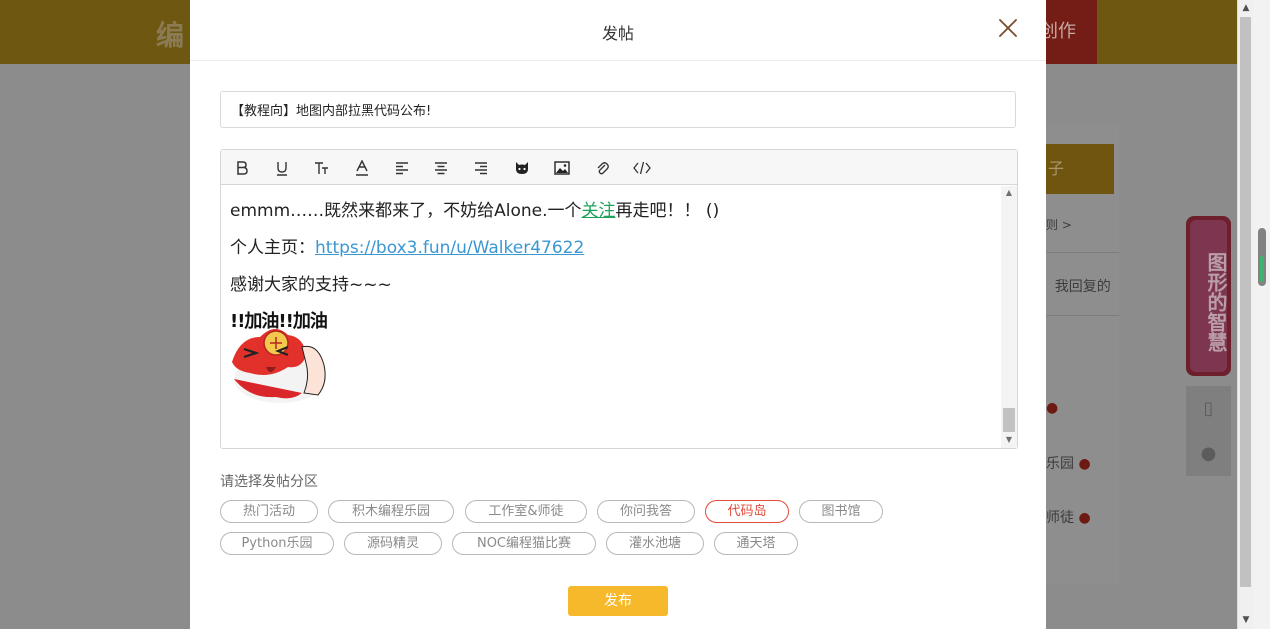 The image size is (1270, 629). What do you see at coordinates (170, 35) in the screenshot?
I see `site-logo: 编` at bounding box center [170, 35].